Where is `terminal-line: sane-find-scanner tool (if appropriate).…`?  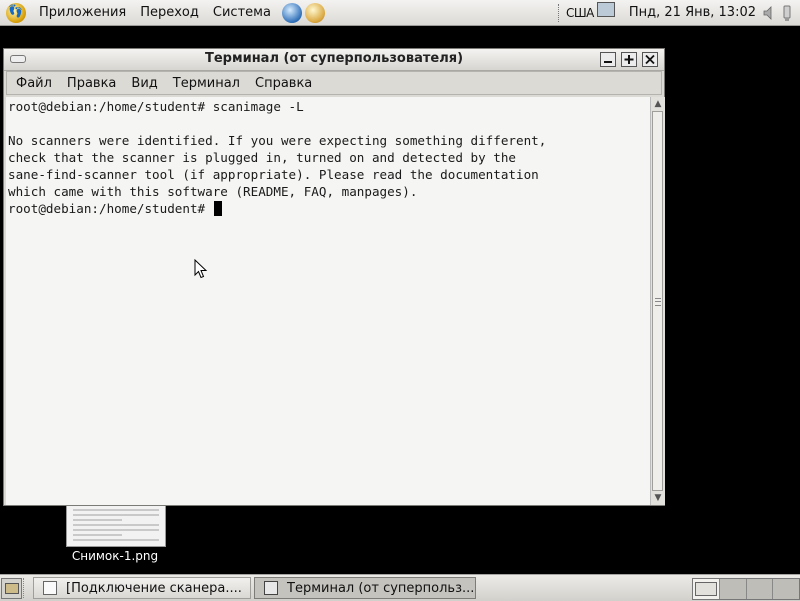
terminal-line: sane-find-scanner tool (if appropriate).… is located at coordinates (273, 174).